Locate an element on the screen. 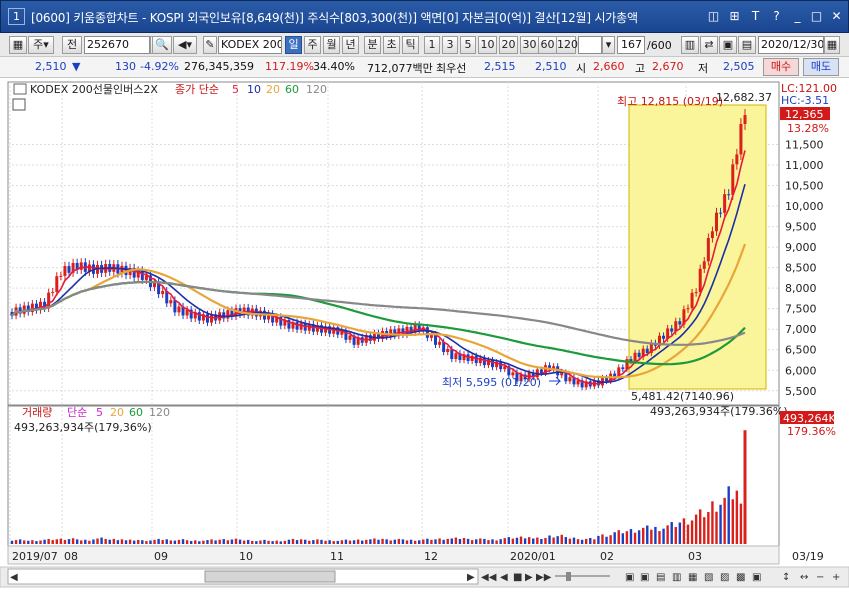 This screenshot has height=597, width=849. edit-icon: ✎ is located at coordinates (210, 45).